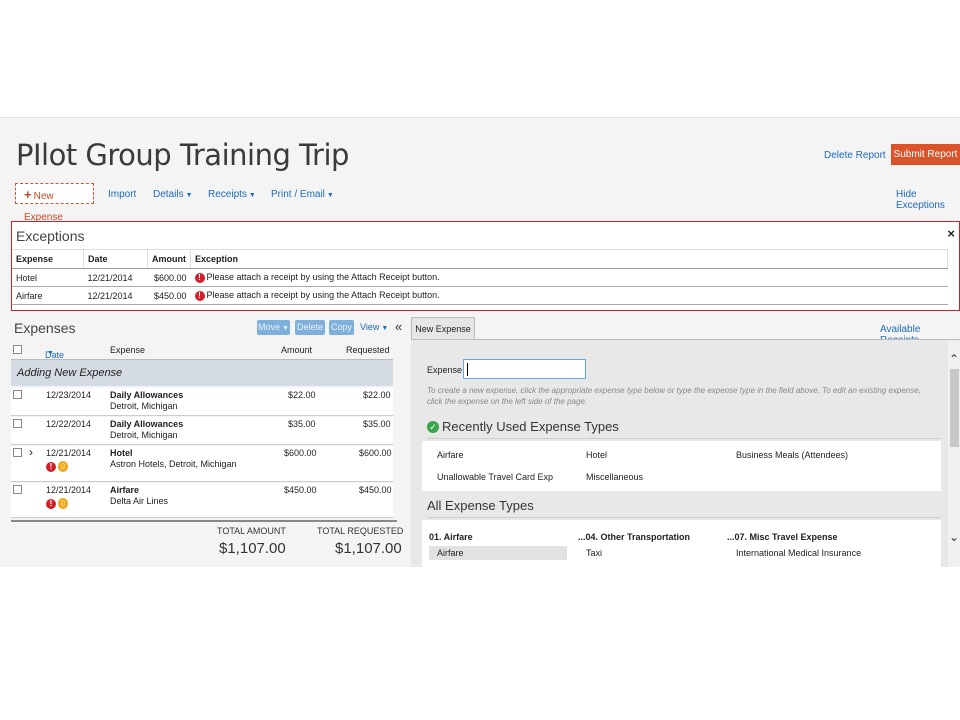  What do you see at coordinates (596, 455) in the screenshot?
I see `expense-type-item: Hotel` at bounding box center [596, 455].